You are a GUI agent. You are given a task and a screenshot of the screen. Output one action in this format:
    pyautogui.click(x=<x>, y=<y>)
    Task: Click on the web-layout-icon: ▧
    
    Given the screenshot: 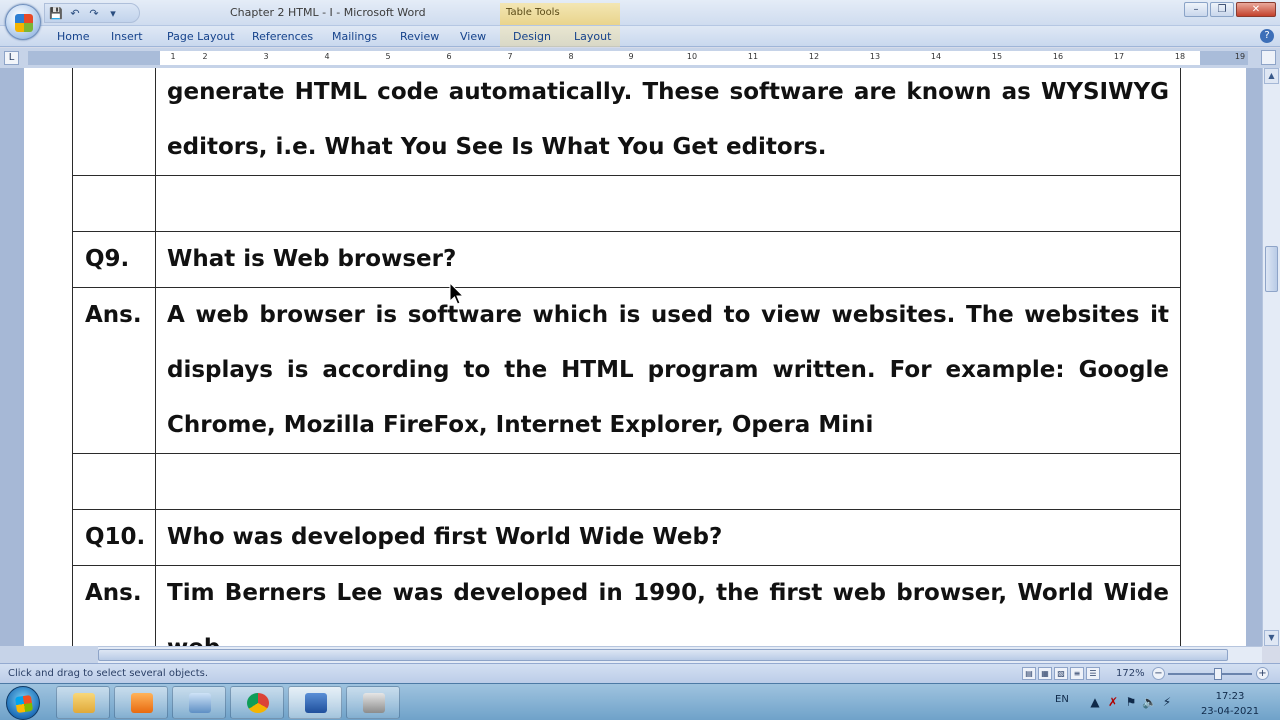 What is the action you would take?
    pyautogui.click(x=1061, y=673)
    